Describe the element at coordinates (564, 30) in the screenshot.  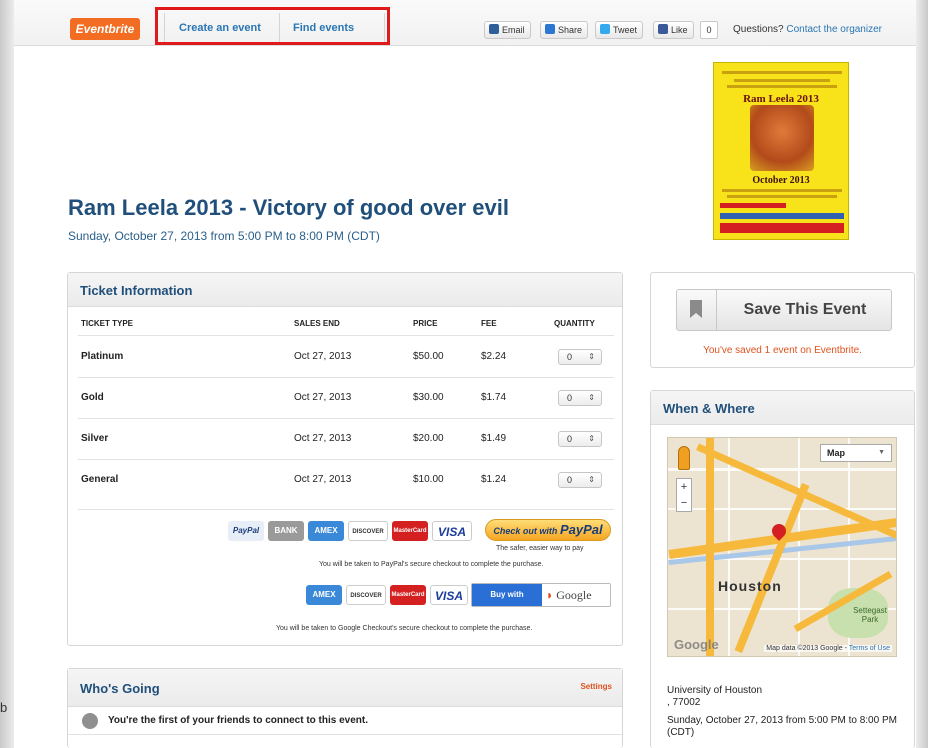
I see `share-button: Share` at that location.